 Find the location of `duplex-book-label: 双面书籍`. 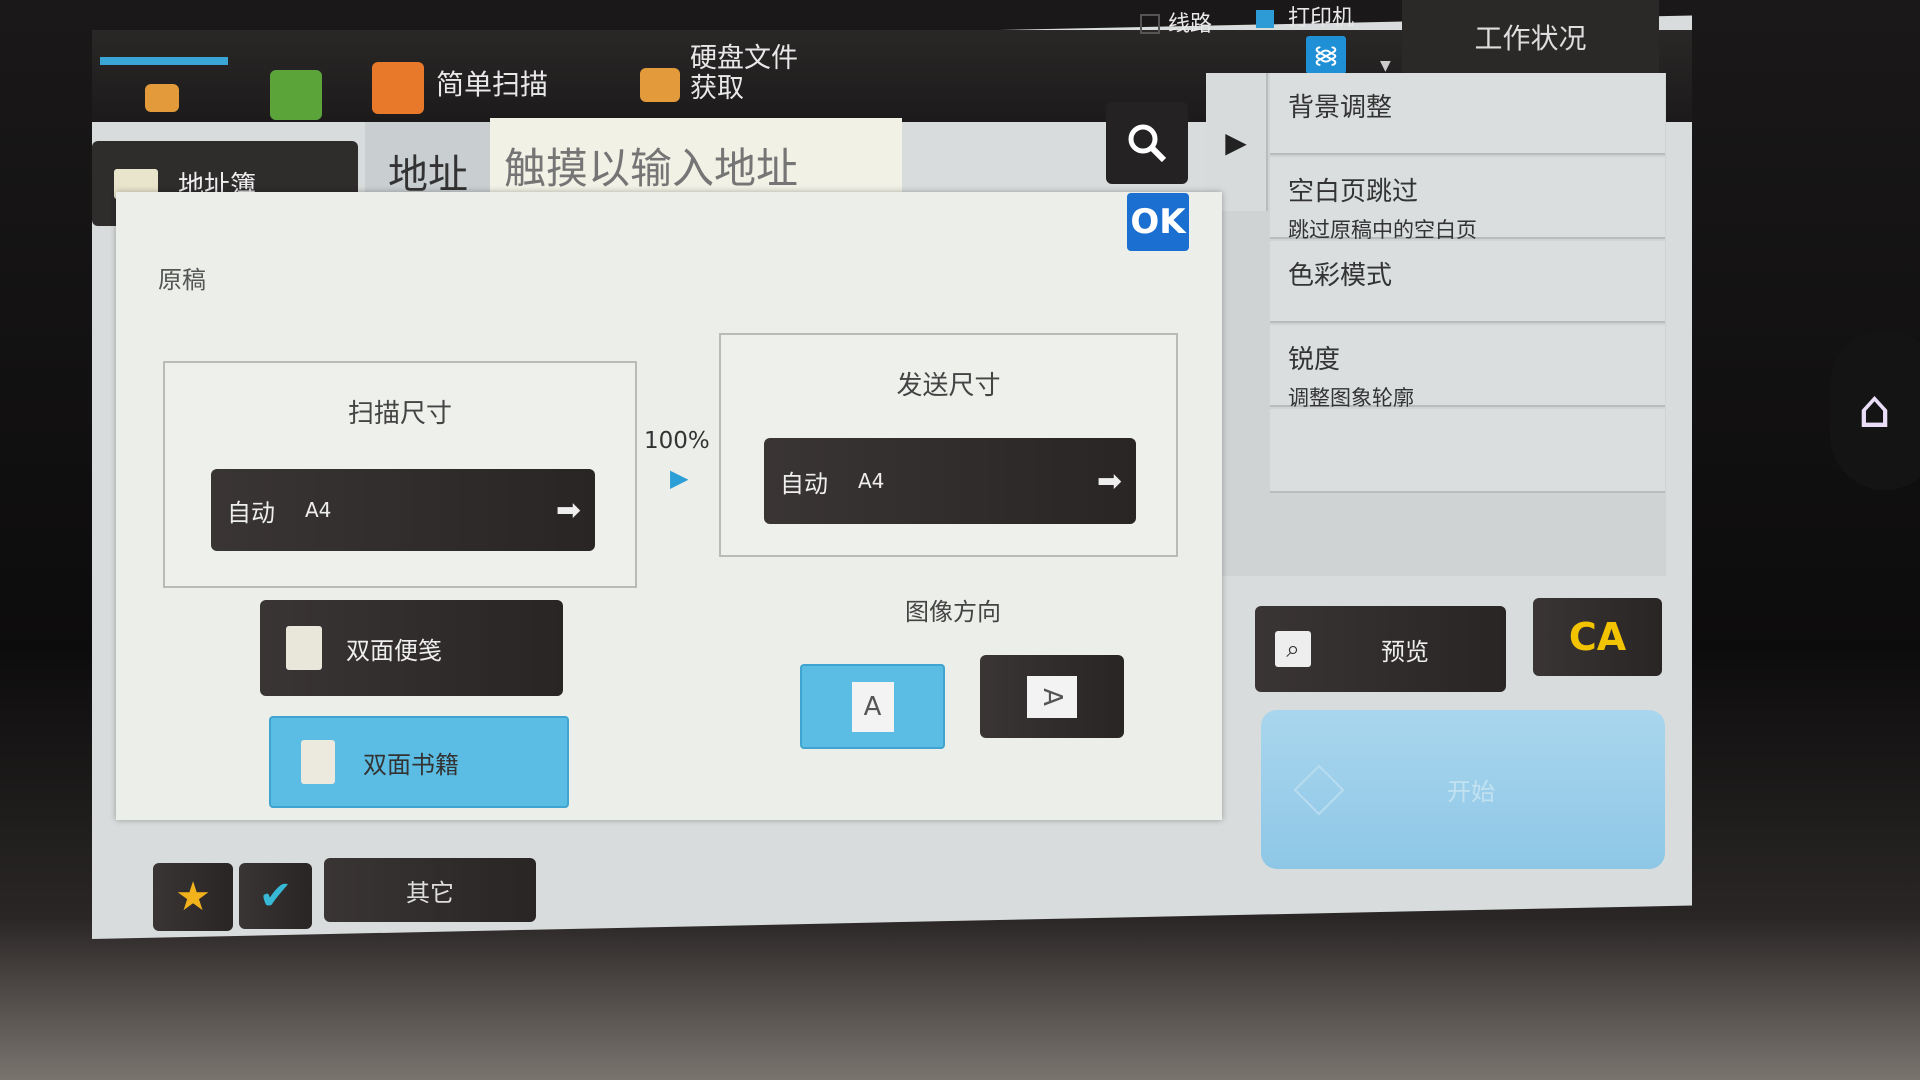

duplex-book-label: 双面书籍 is located at coordinates (411, 764).